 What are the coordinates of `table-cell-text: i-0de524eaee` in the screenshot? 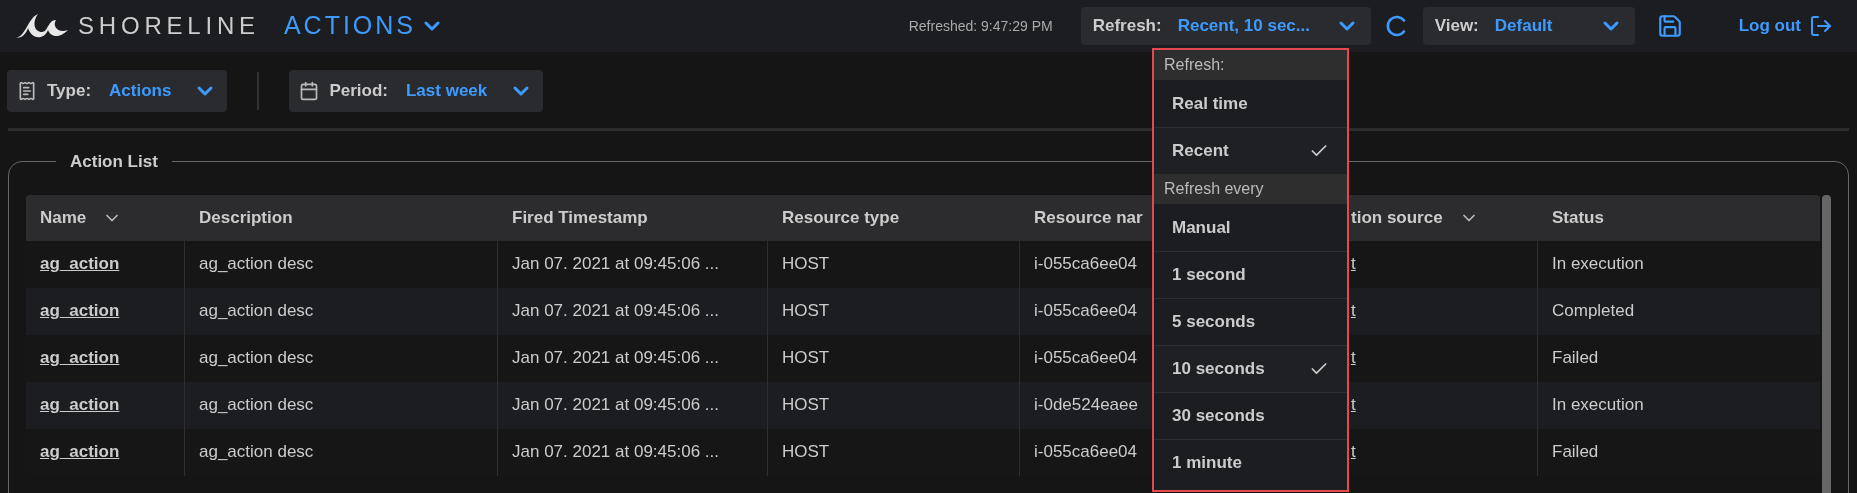 It's located at (1086, 405).